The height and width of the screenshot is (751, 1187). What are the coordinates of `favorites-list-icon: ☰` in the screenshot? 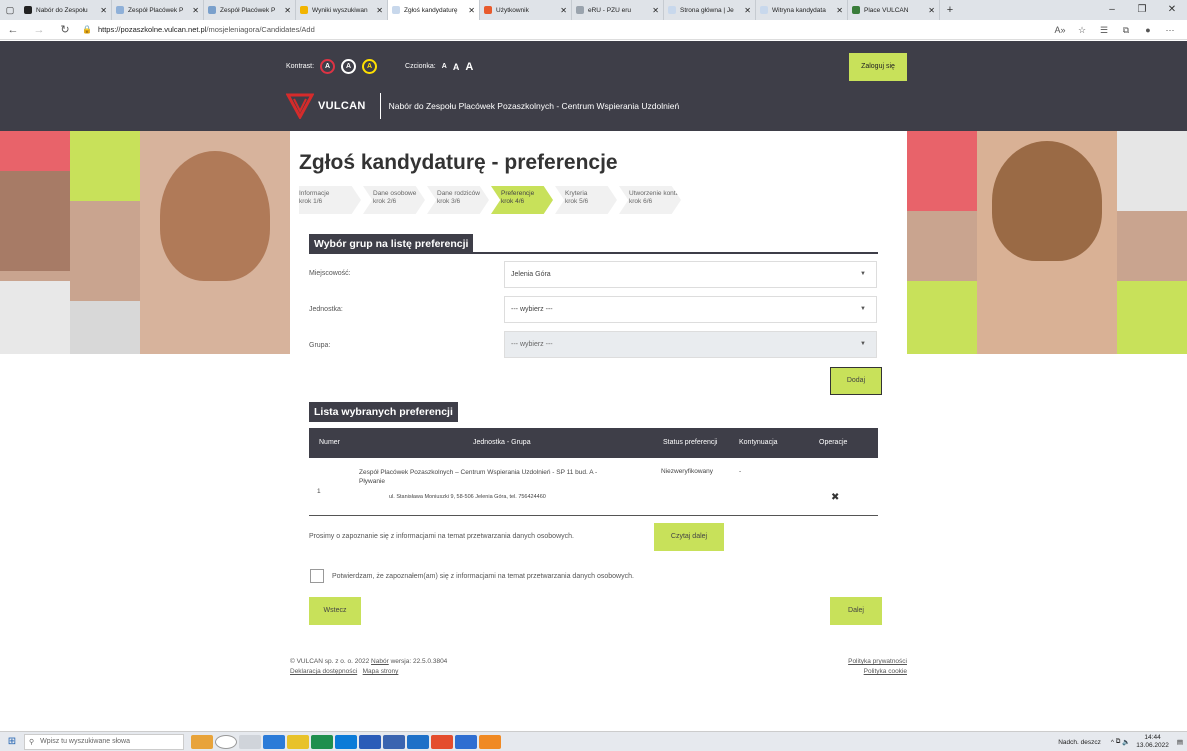 It's located at (1104, 30).